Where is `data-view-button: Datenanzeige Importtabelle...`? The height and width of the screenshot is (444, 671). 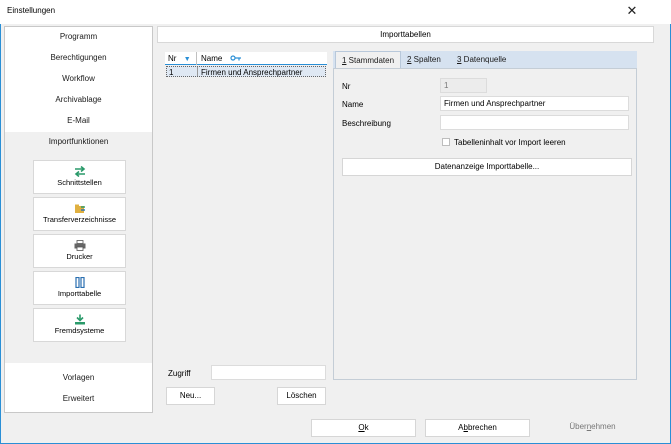
data-view-button: Datenanzeige Importtabelle... is located at coordinates (487, 167).